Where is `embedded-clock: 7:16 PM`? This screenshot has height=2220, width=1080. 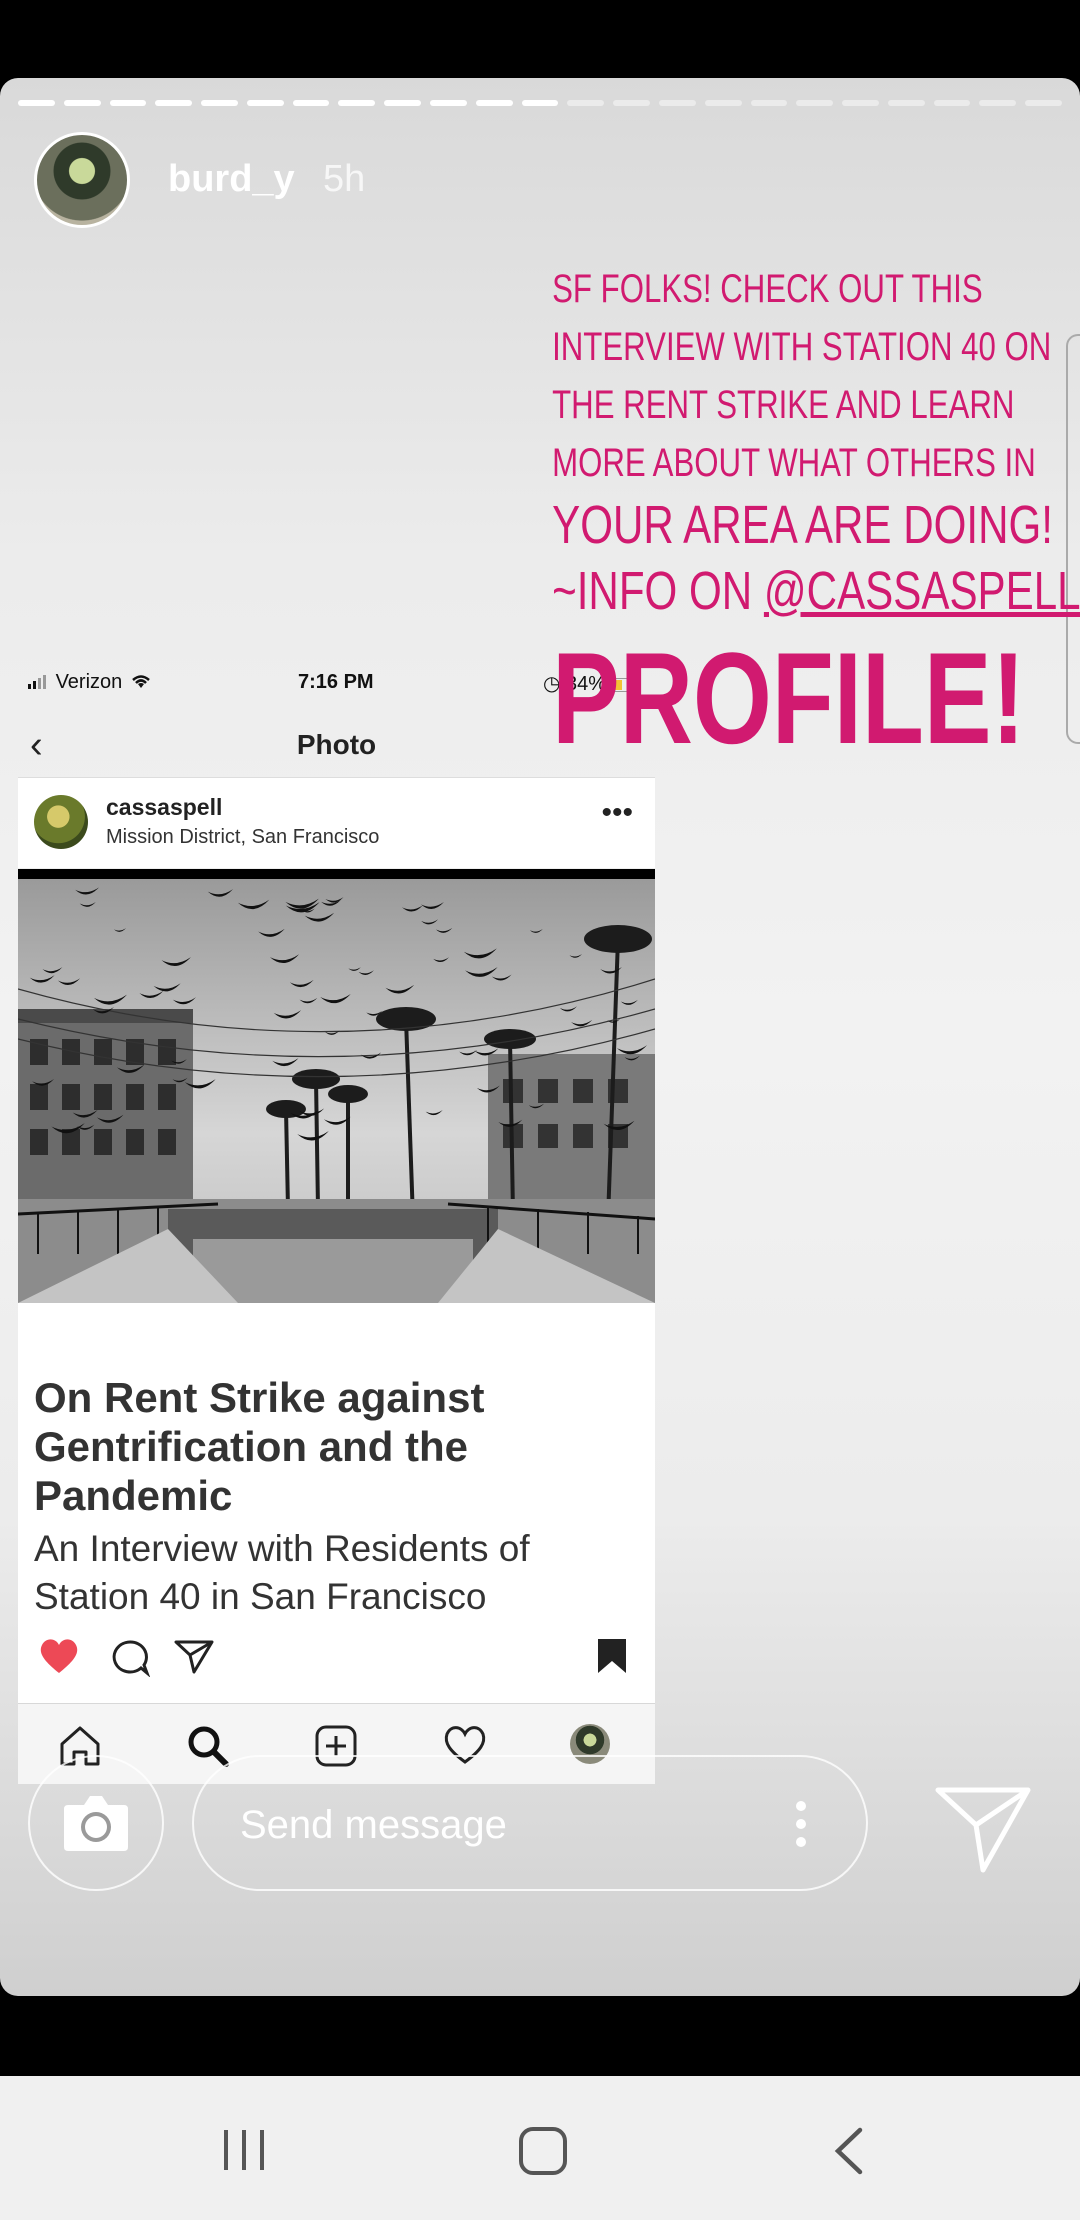 embedded-clock: 7:16 PM is located at coordinates (336, 682).